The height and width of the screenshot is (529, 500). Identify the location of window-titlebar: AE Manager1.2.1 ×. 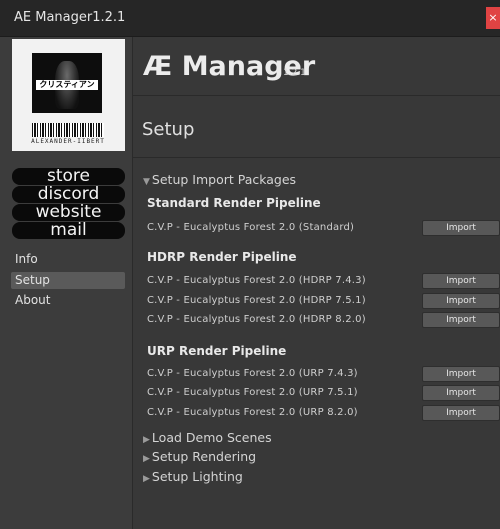
(250, 18).